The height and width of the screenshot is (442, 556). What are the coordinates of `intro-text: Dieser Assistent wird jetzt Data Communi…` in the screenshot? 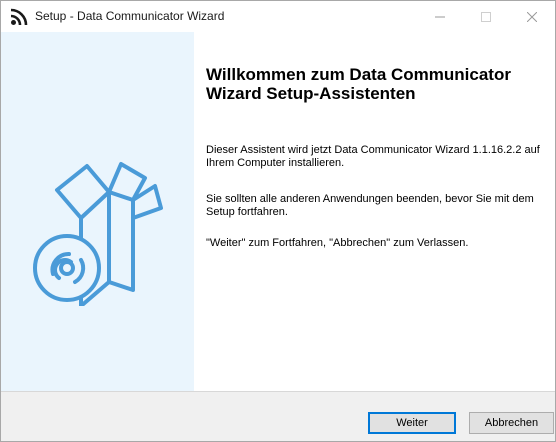 It's located at (373, 156).